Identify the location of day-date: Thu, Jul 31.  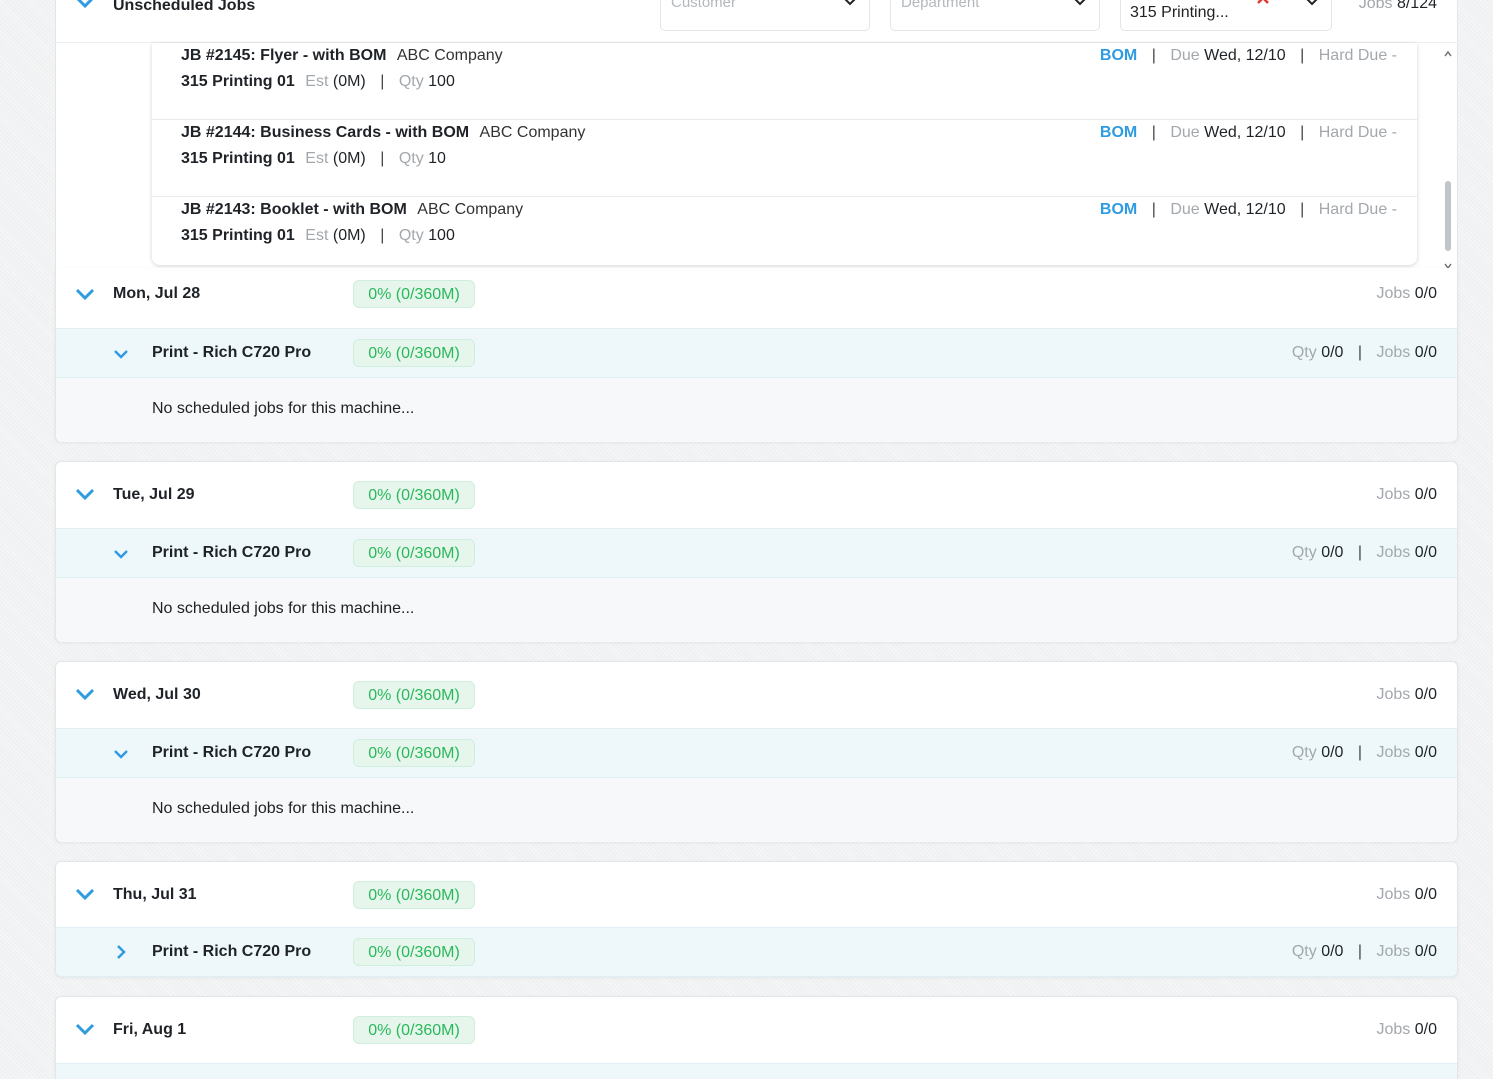
(155, 894).